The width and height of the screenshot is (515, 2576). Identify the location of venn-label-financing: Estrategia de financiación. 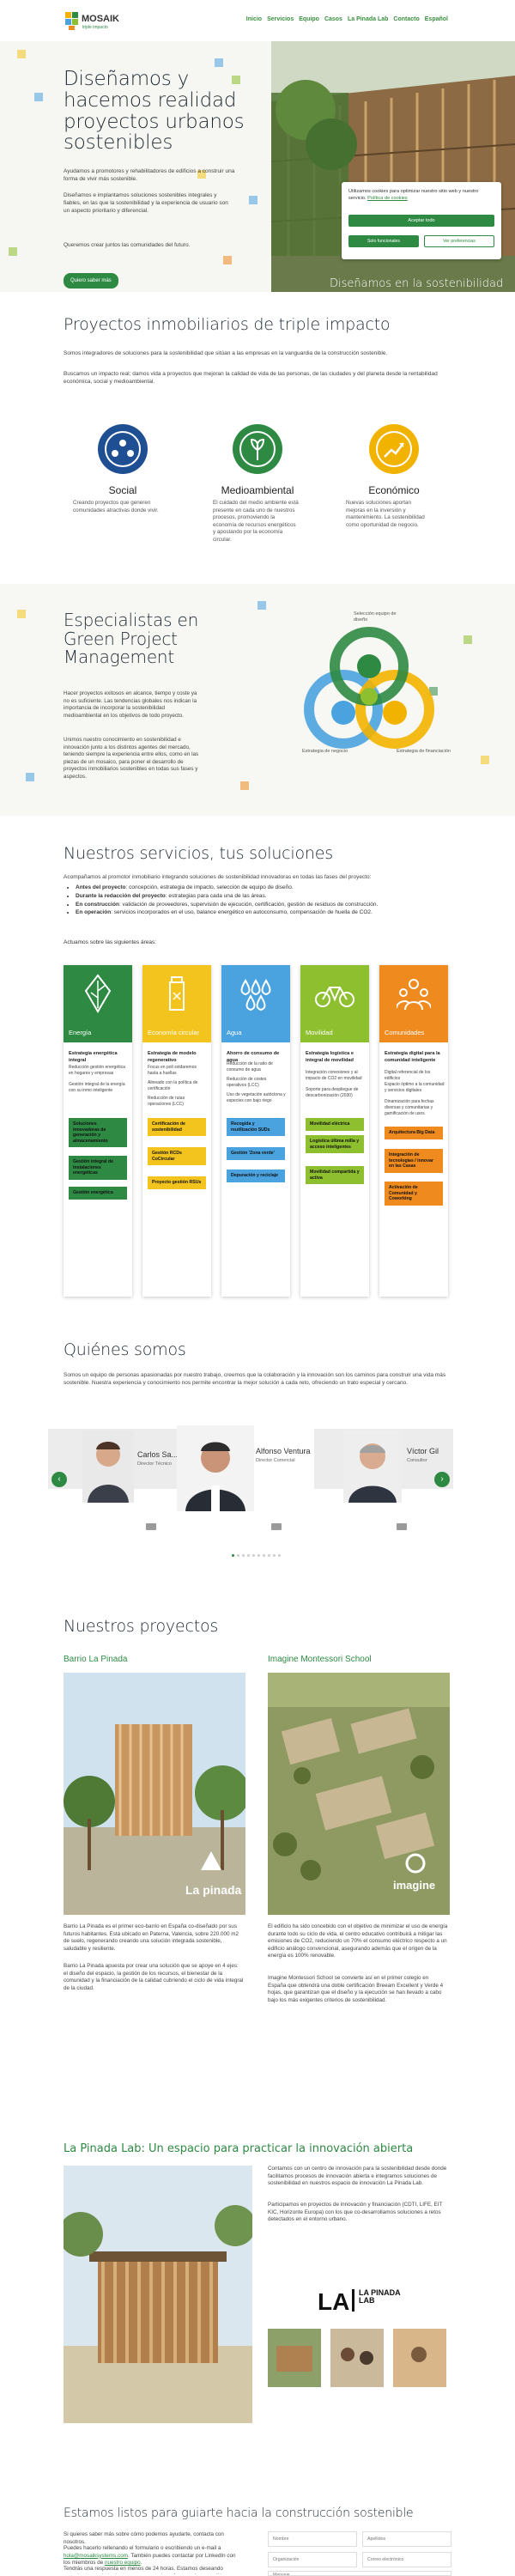
(424, 751).